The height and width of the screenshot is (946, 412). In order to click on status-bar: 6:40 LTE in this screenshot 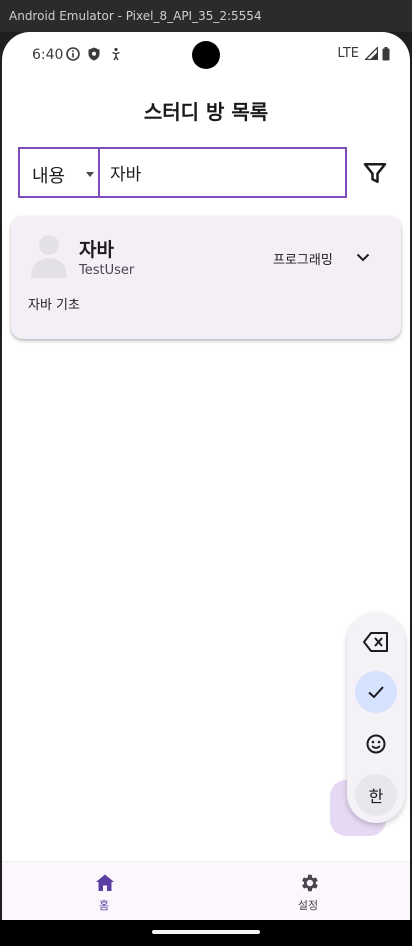, I will do `click(206, 55)`.